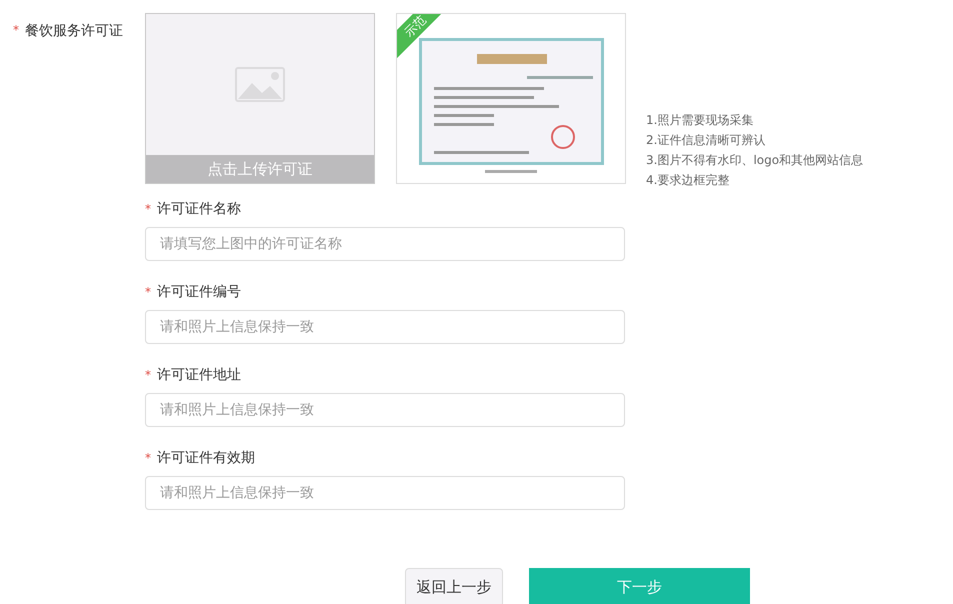  Describe the element at coordinates (755, 160) in the screenshot. I see `tip-text: 3.图片不得有水印、logo和其他网站信息` at that location.